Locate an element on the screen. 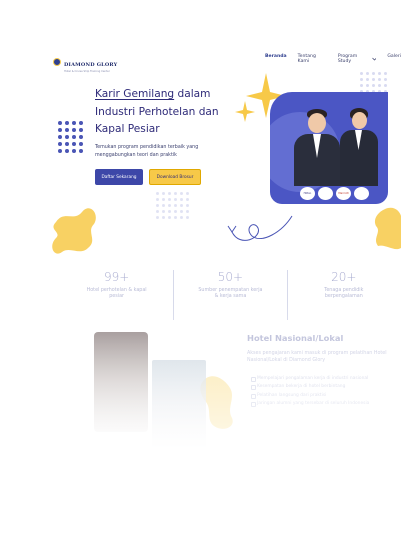  partner-logo-marriott: Marriott is located at coordinates (343, 193).